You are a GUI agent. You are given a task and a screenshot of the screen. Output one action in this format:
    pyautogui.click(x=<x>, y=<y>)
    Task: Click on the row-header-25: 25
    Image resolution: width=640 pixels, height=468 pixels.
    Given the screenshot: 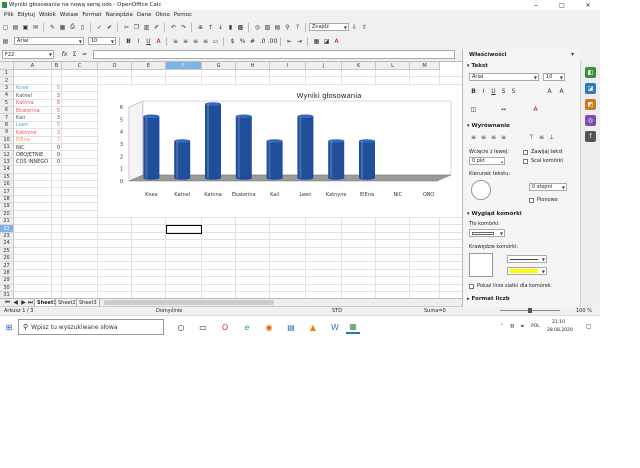 What is the action you would take?
    pyautogui.click(x=7, y=251)
    